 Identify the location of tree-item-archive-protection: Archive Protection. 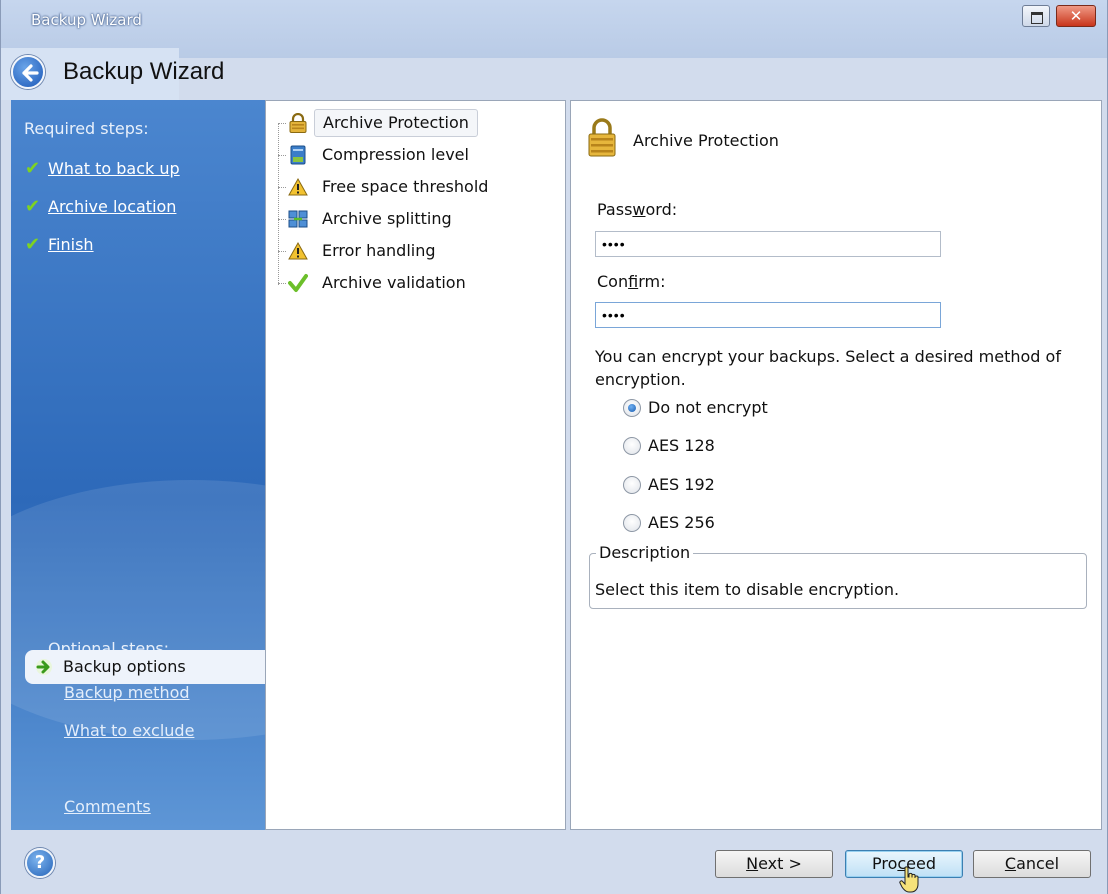
(416, 124).